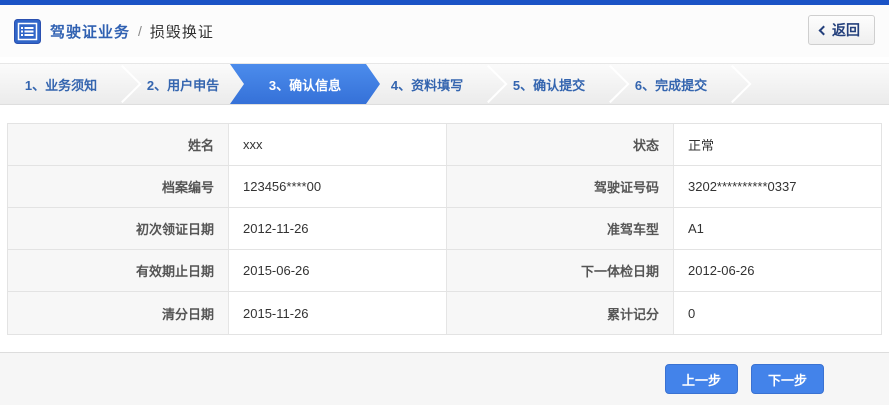  I want to click on table-row: 有效期止日期 2015-06-26 下一体检日期 2012-06-26, so click(444, 271).